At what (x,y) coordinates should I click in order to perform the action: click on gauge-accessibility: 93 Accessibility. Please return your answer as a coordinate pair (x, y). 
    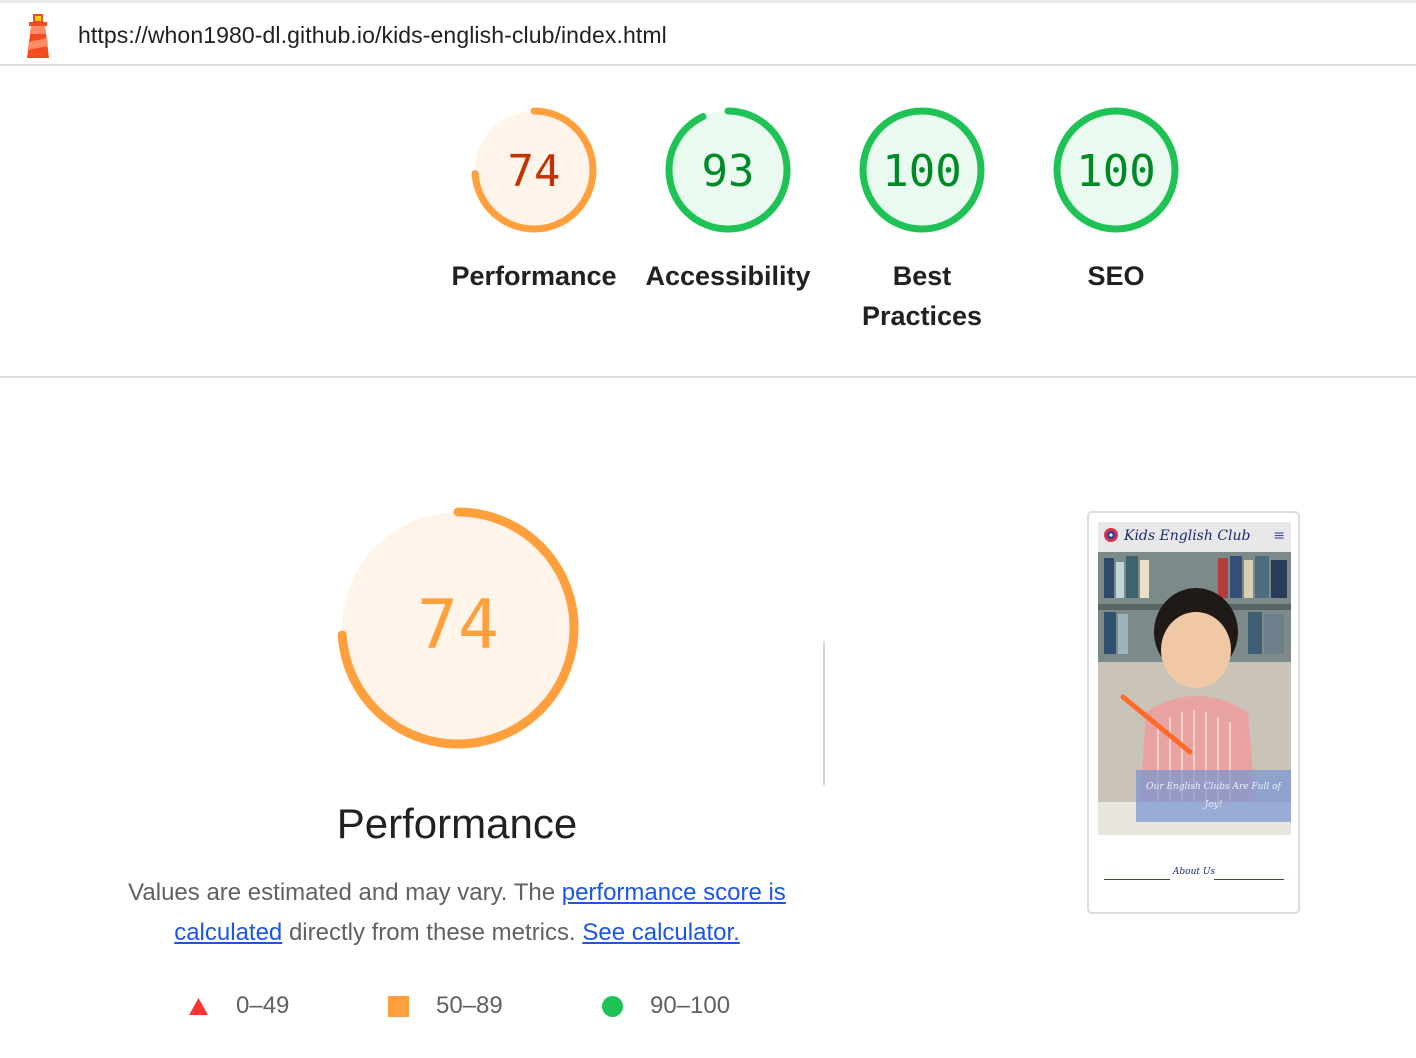
    Looking at the image, I should click on (728, 200).